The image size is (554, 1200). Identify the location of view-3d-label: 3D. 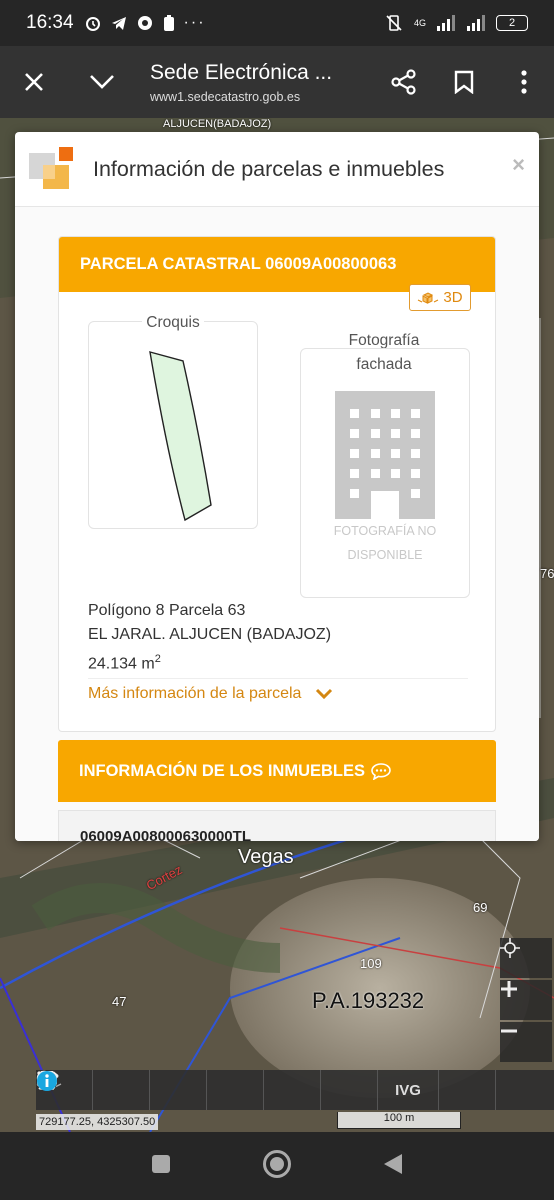
(453, 297).